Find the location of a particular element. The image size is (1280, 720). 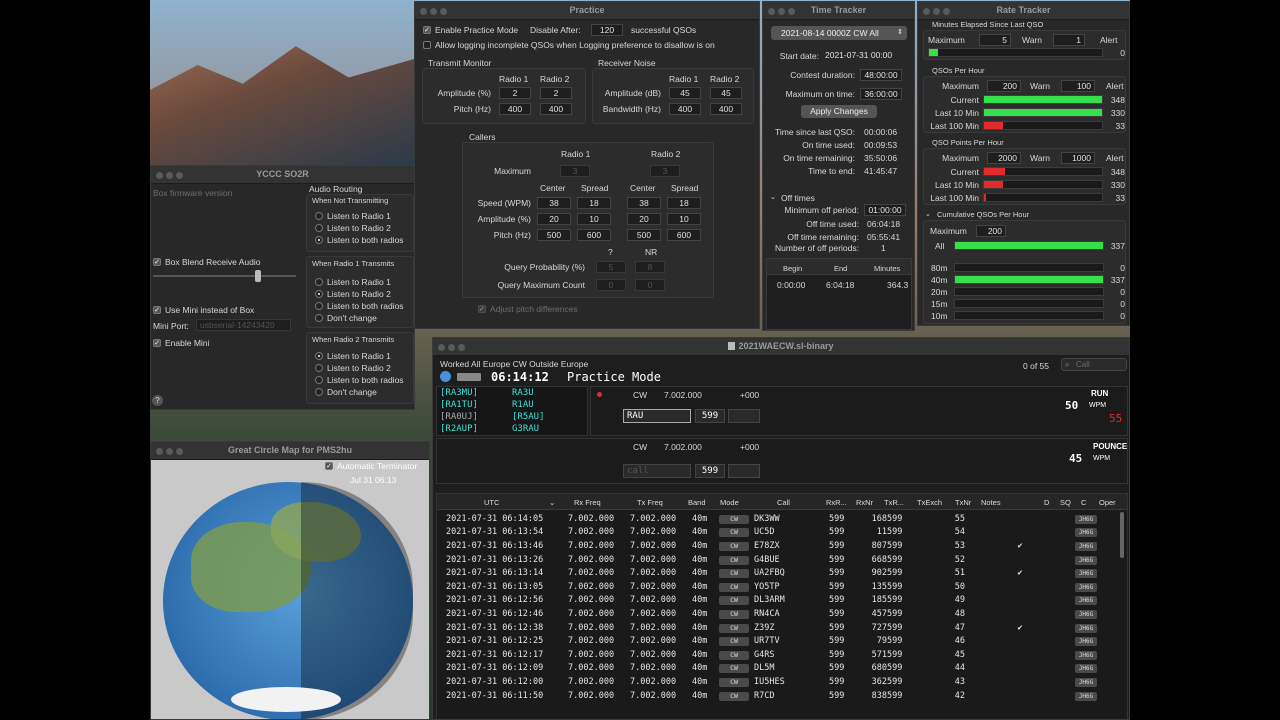

qph-max-input: 200 is located at coordinates (1004, 86).